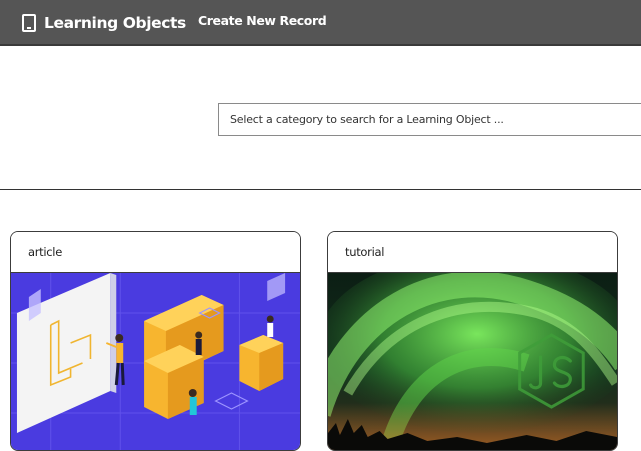  Describe the element at coordinates (262, 20) in the screenshot. I see `create-new-record-link: Create New Record` at that location.